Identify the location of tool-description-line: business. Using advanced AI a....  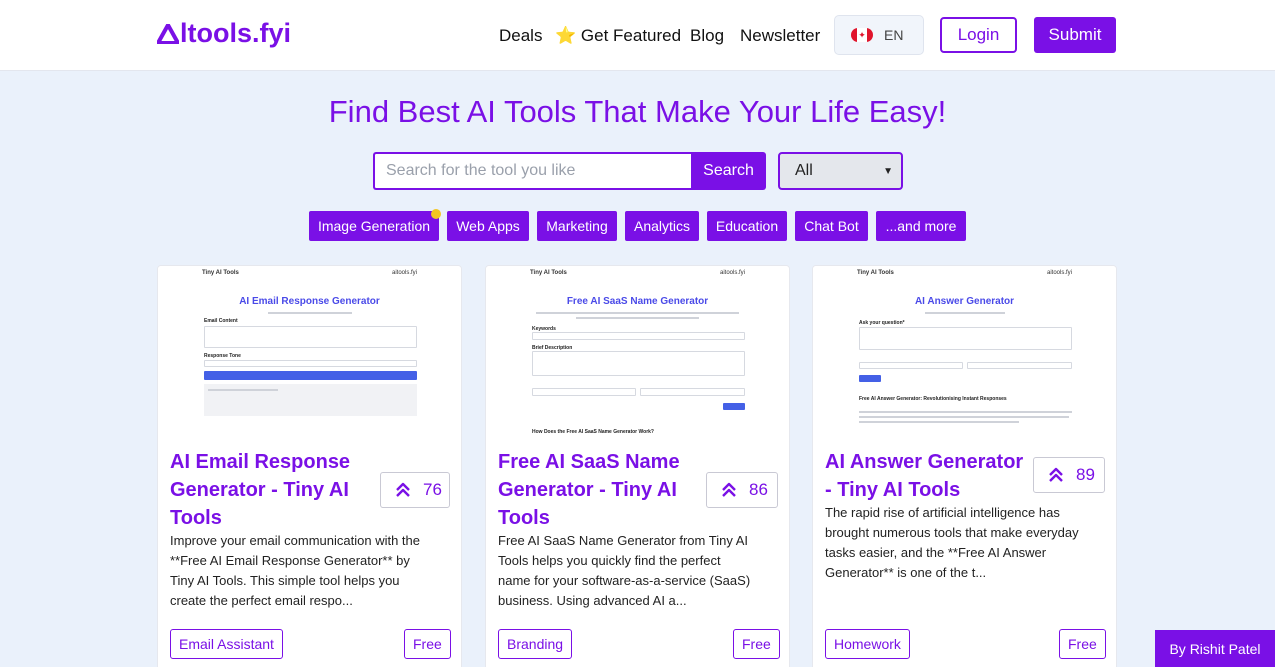
(592, 600).